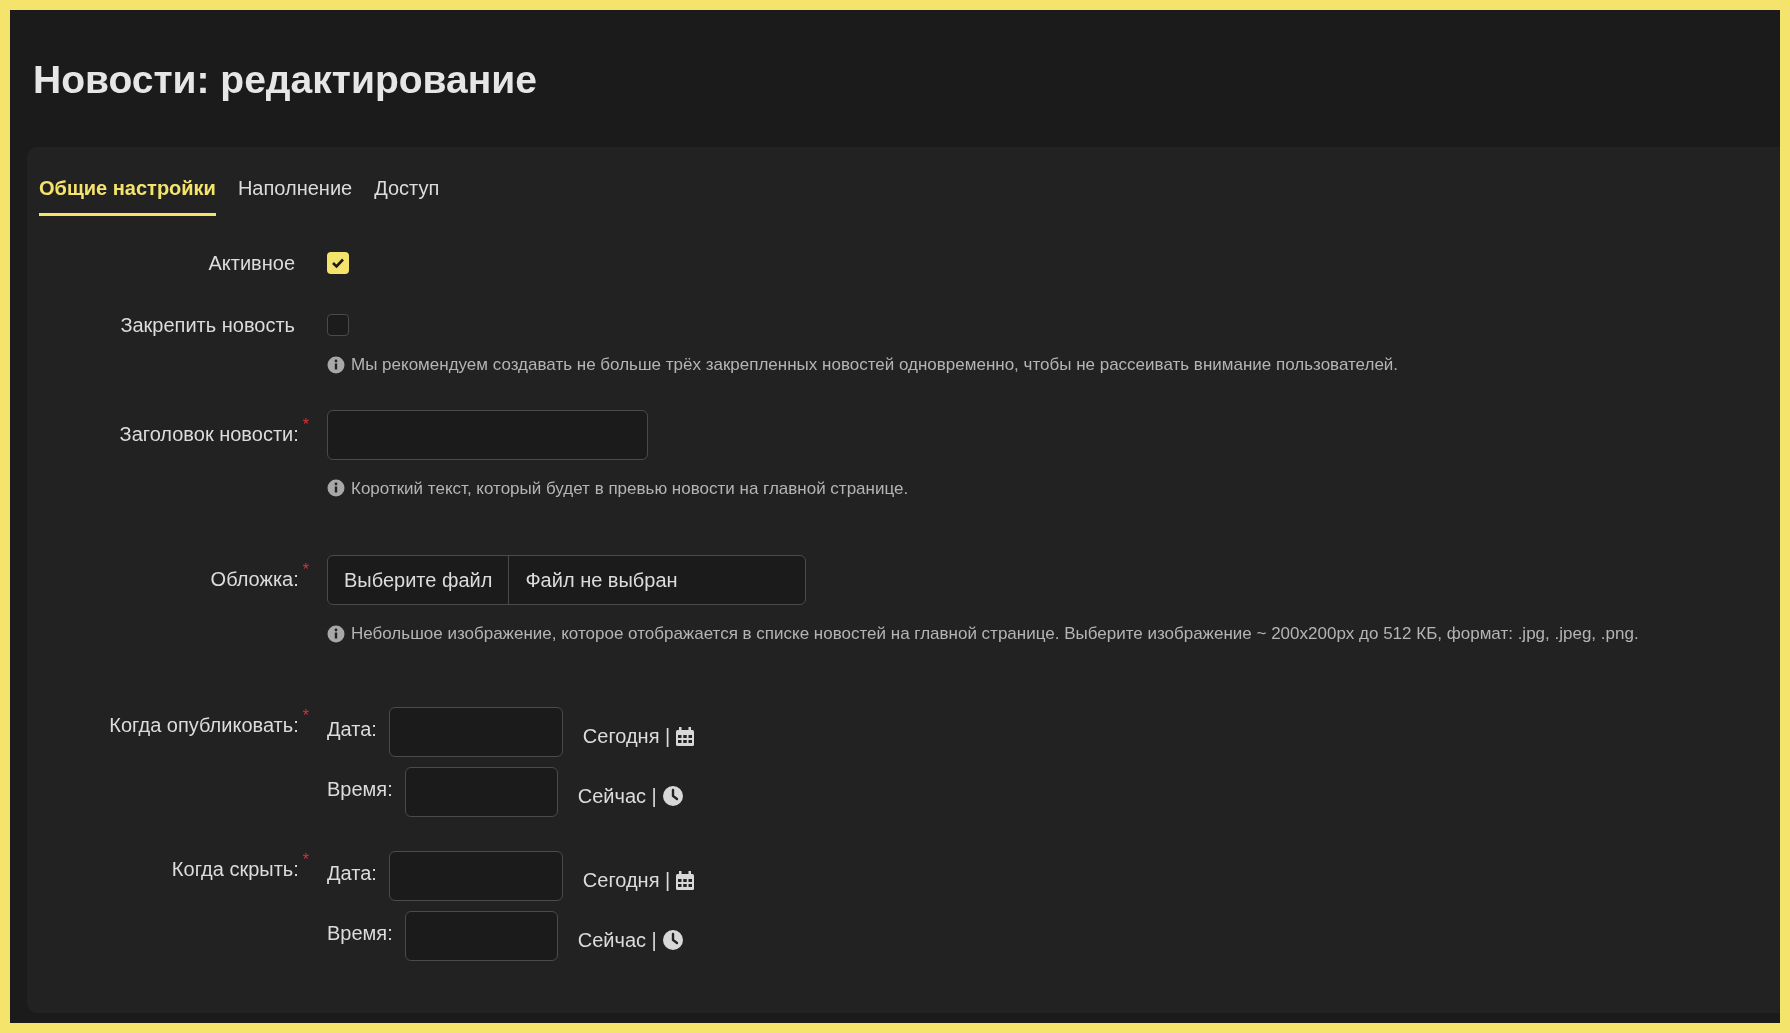 This screenshot has width=1790, height=1033. I want to click on text-input, so click(487, 434).